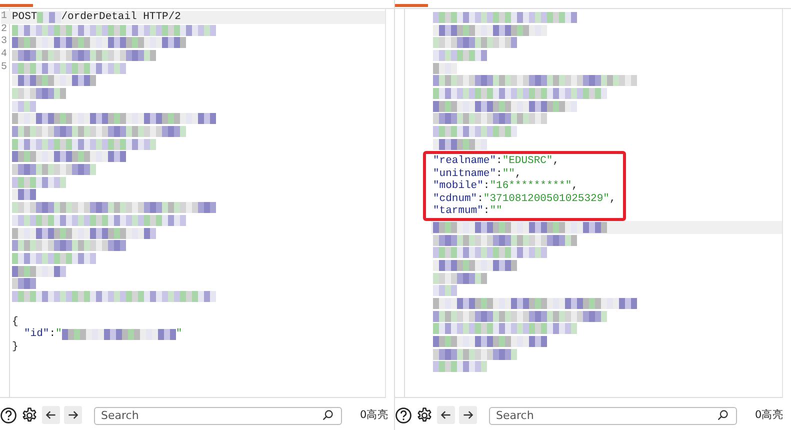 This screenshot has height=430, width=791. What do you see at coordinates (4, 68) in the screenshot?
I see `line-number: 5` at bounding box center [4, 68].